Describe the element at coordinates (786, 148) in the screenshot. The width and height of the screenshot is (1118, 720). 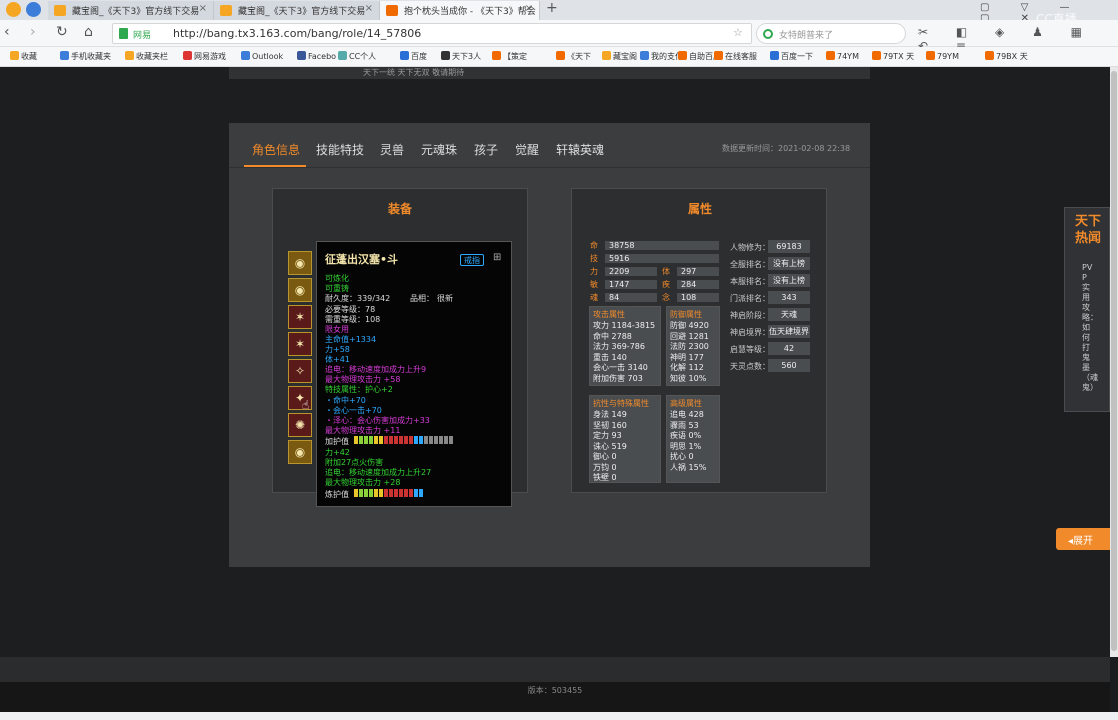
I see `update-time: 数据更新时间：2021-02-08 22:38` at that location.